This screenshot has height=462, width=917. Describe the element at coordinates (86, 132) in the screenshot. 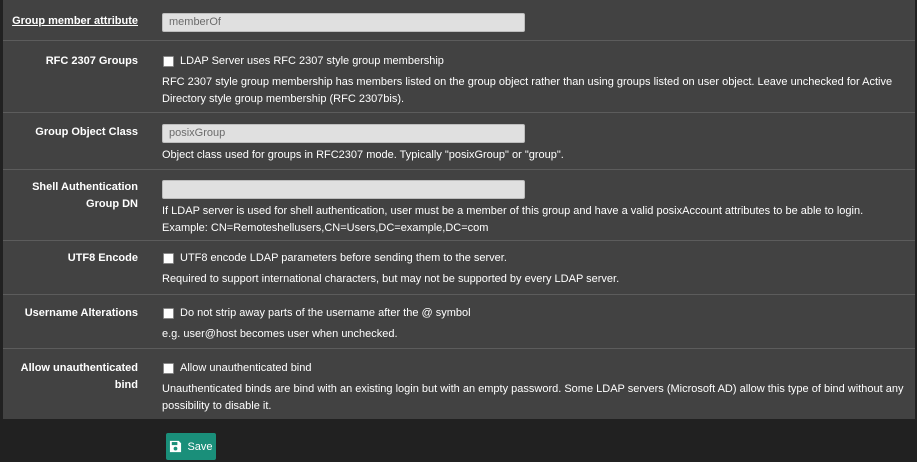

I see `group-object-class-label: Group Object Class` at that location.